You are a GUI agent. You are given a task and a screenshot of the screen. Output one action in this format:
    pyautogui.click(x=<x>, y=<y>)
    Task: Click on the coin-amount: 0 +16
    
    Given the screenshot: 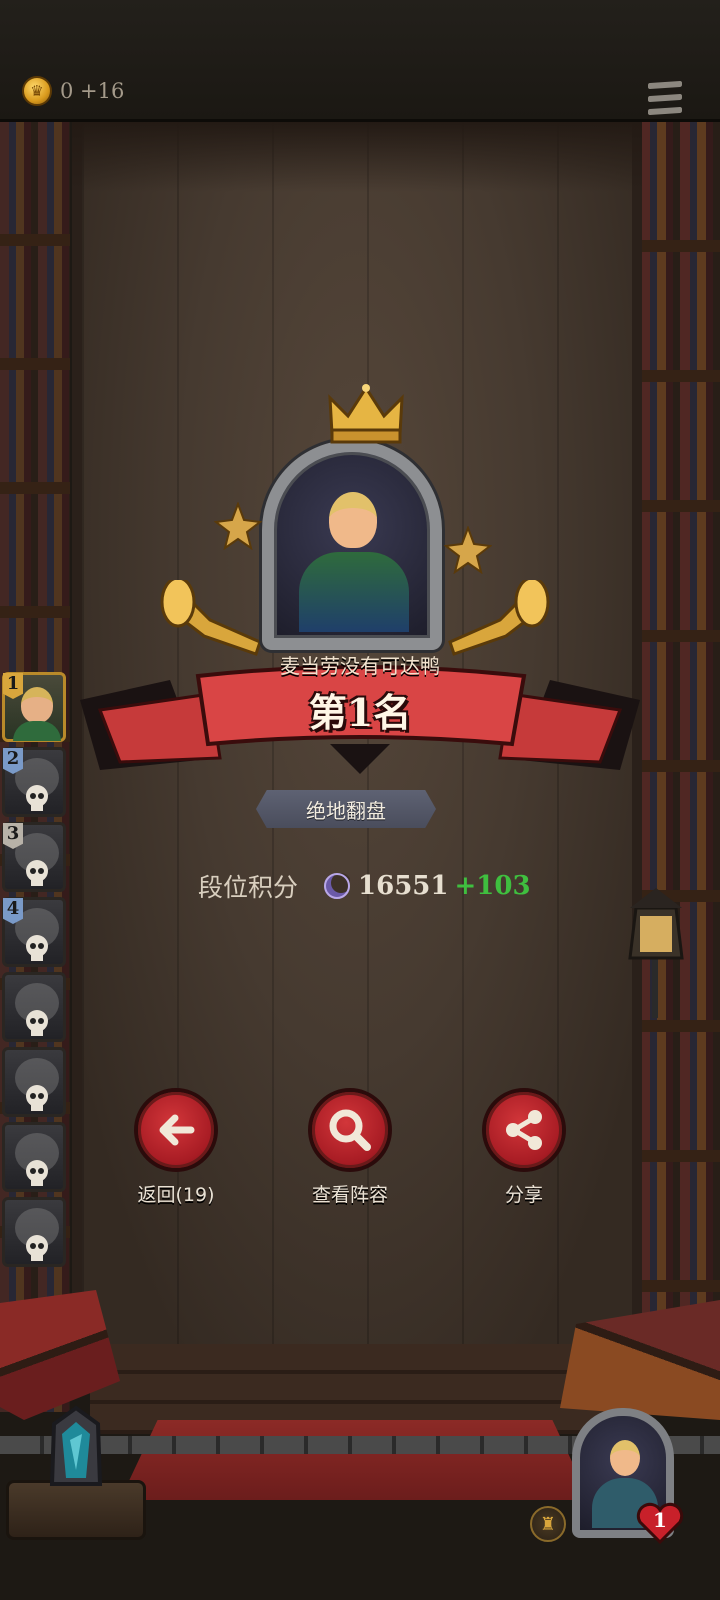 What is the action you would take?
    pyautogui.click(x=92, y=91)
    